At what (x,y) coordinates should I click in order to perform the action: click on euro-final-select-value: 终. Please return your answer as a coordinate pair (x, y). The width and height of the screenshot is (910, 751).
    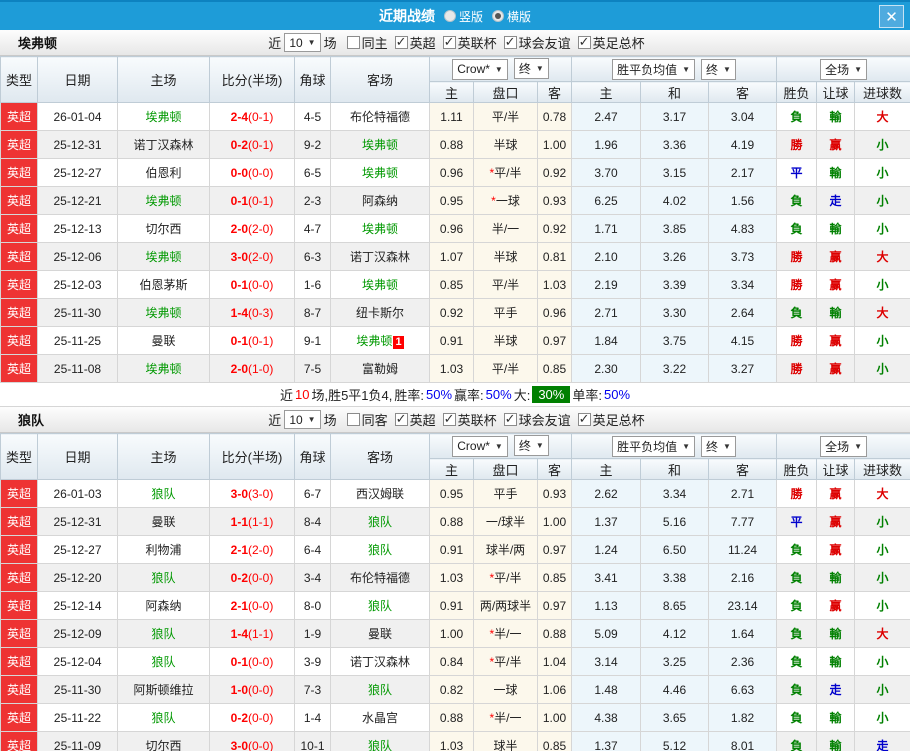
    Looking at the image, I should click on (712, 69).